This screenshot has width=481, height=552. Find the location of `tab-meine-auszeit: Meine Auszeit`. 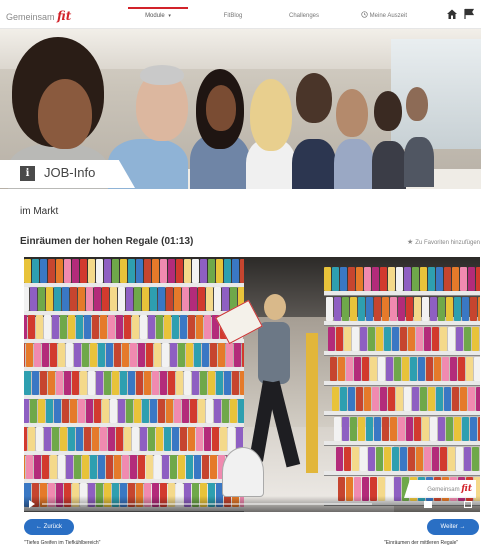

tab-meine-auszeit: Meine Auszeit is located at coordinates (384, 16).